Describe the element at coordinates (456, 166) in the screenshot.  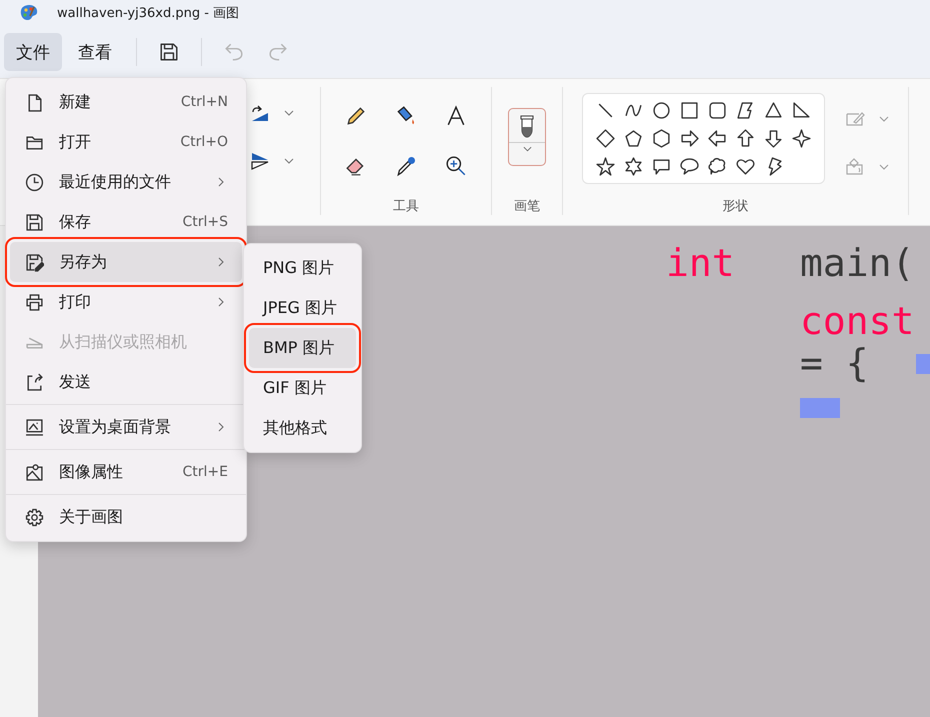
I see `magnifier-icon` at that location.